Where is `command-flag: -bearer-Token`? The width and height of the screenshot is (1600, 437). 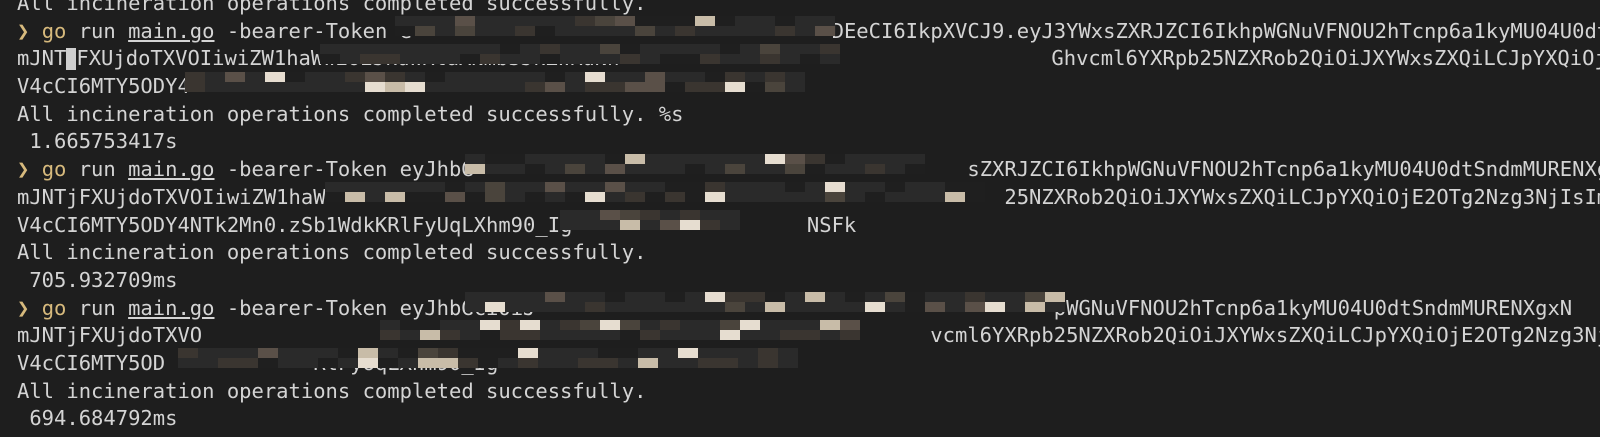 command-flag: -bearer-Token is located at coordinates (307, 169).